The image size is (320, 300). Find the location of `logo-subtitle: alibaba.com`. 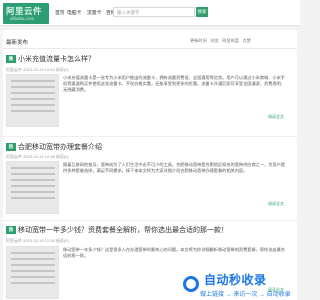

logo-subtitle: alibaba.com is located at coordinates (22, 18).